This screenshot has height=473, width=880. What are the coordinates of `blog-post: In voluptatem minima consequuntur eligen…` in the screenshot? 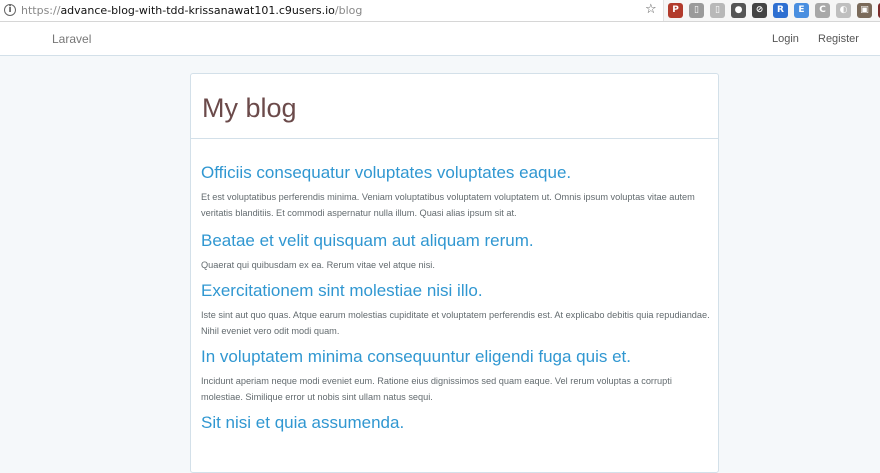 It's located at (456, 375).